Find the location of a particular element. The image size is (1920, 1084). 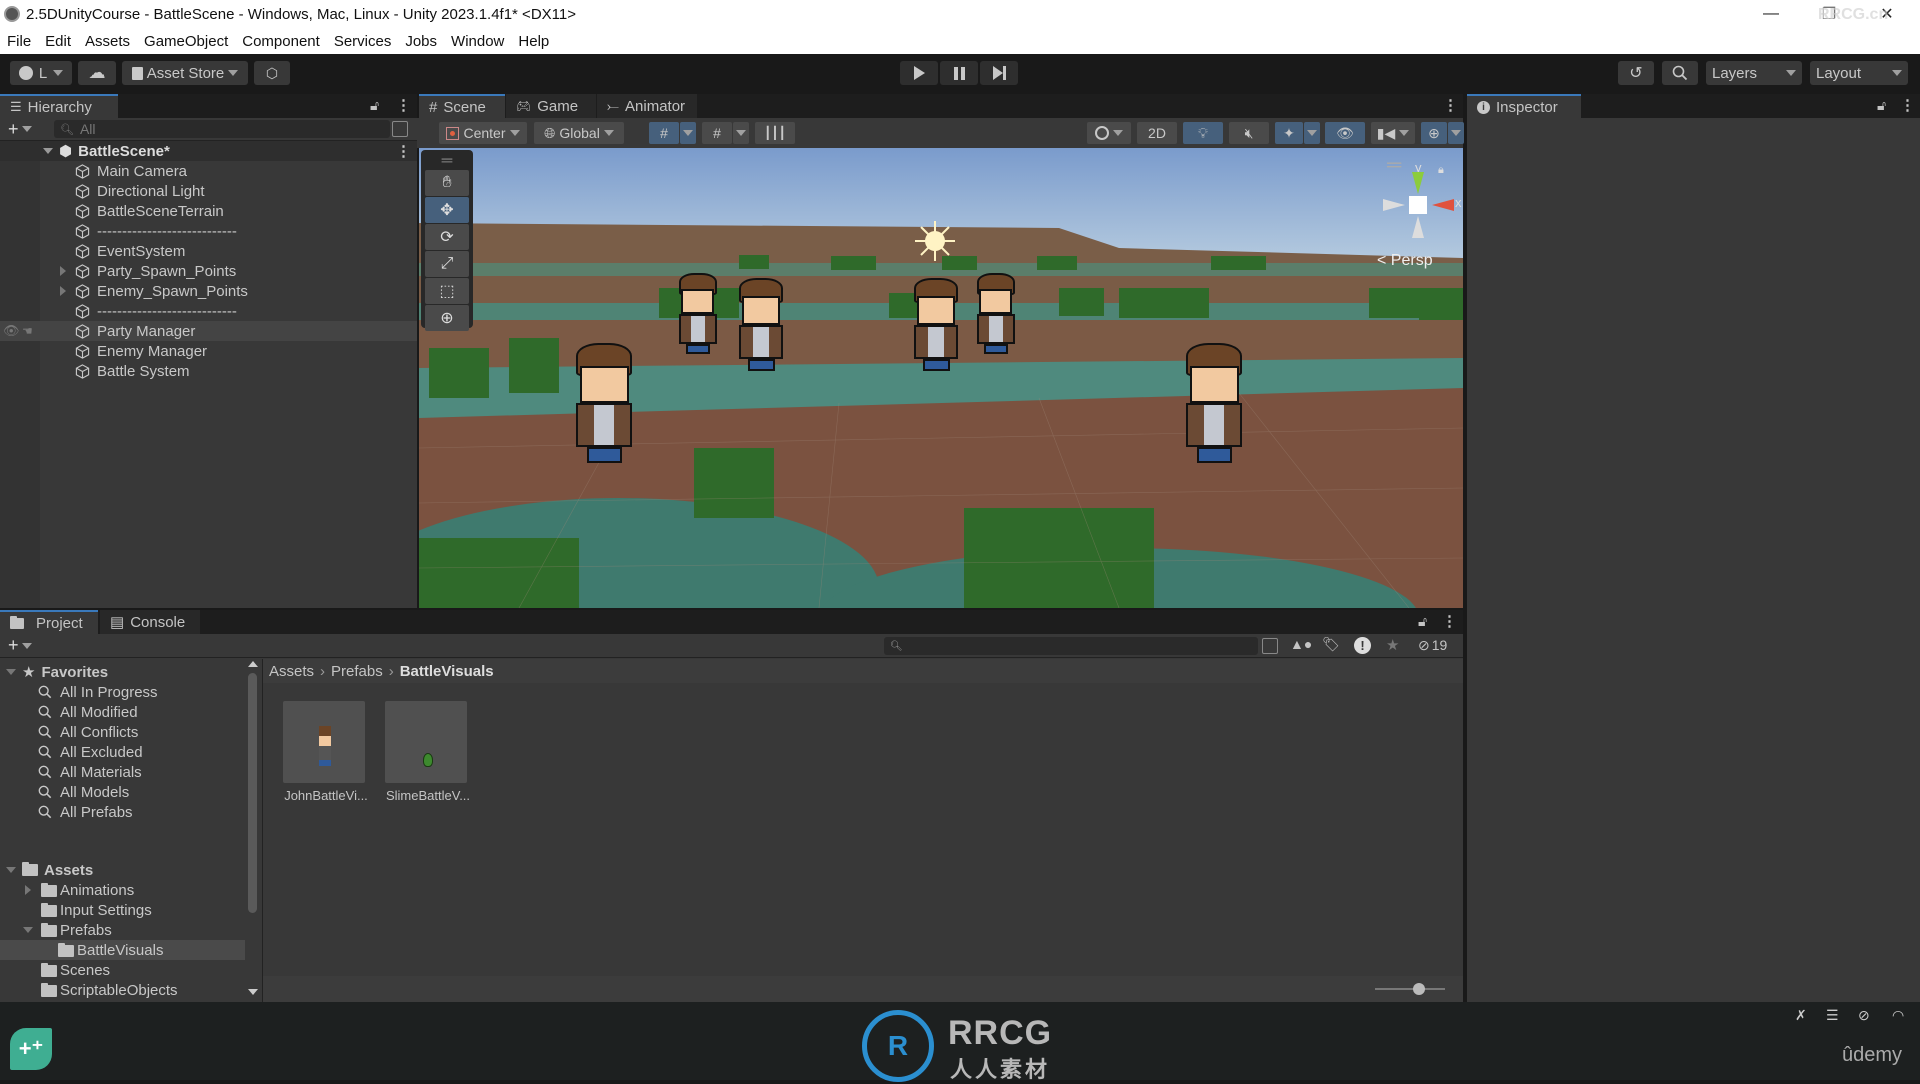

project-folder-item: Prefabs is located at coordinates (122, 930).